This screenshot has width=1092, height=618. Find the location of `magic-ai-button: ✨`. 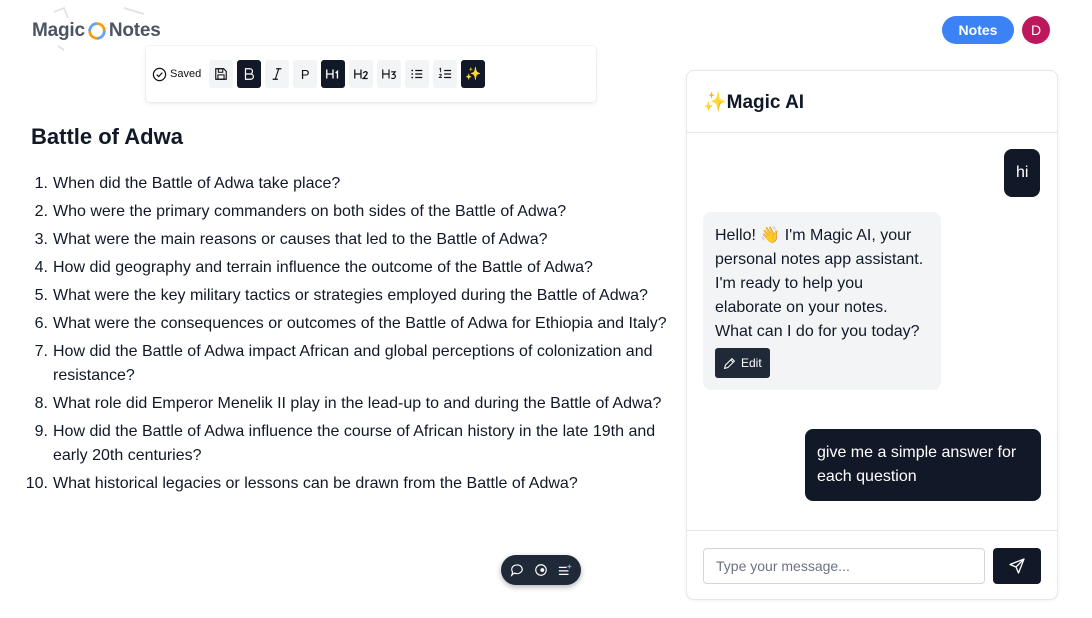

magic-ai-button: ✨ is located at coordinates (473, 74).